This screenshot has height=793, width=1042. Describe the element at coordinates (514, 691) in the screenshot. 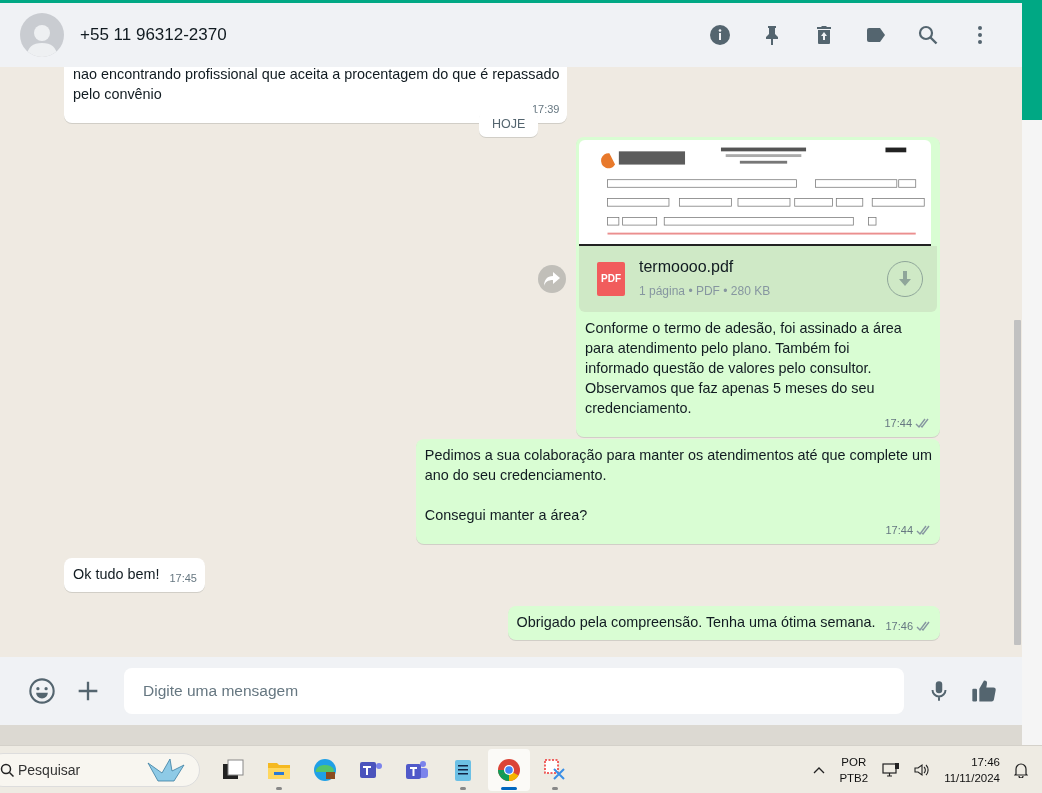

I see `message-input: Digite uma mensagem` at that location.